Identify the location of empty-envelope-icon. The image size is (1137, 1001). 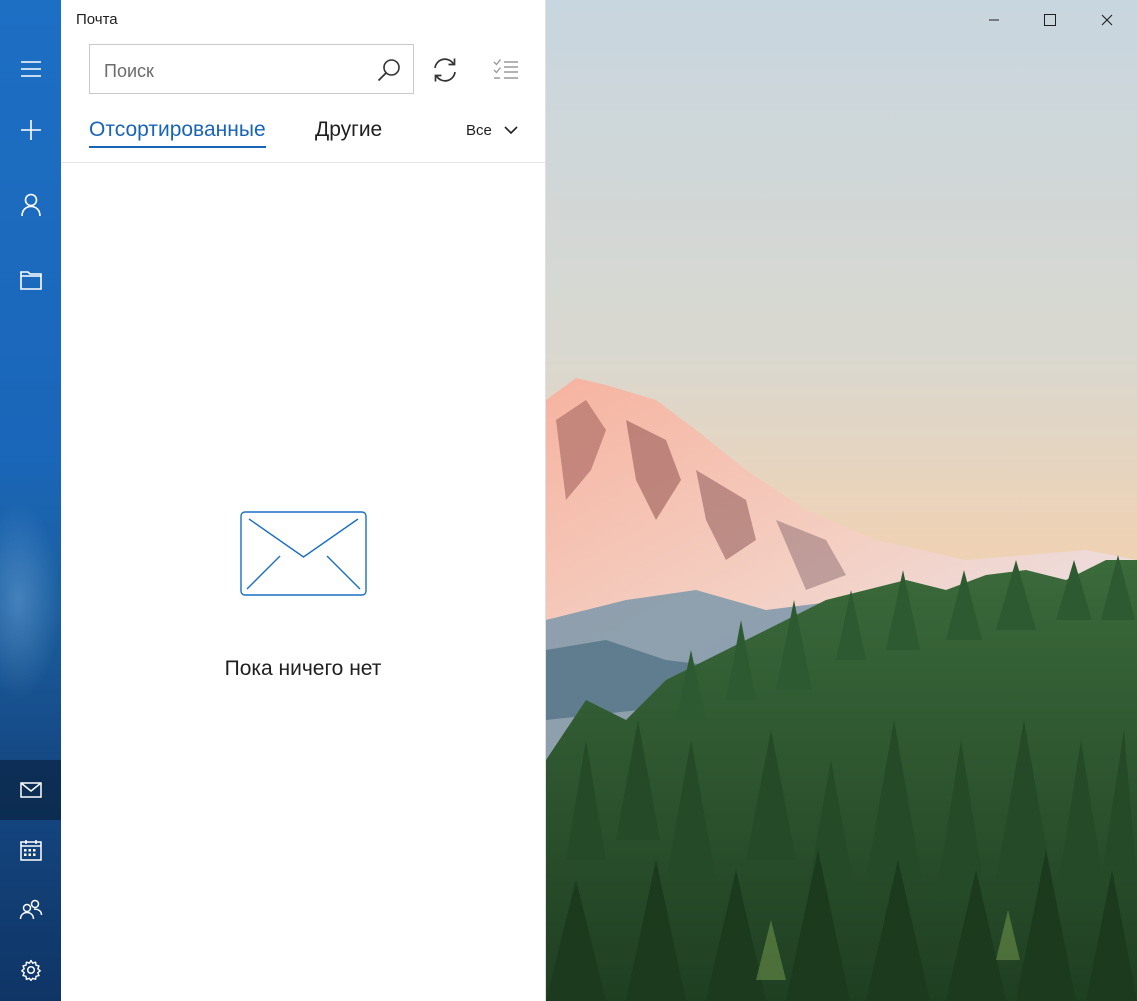
(303, 553).